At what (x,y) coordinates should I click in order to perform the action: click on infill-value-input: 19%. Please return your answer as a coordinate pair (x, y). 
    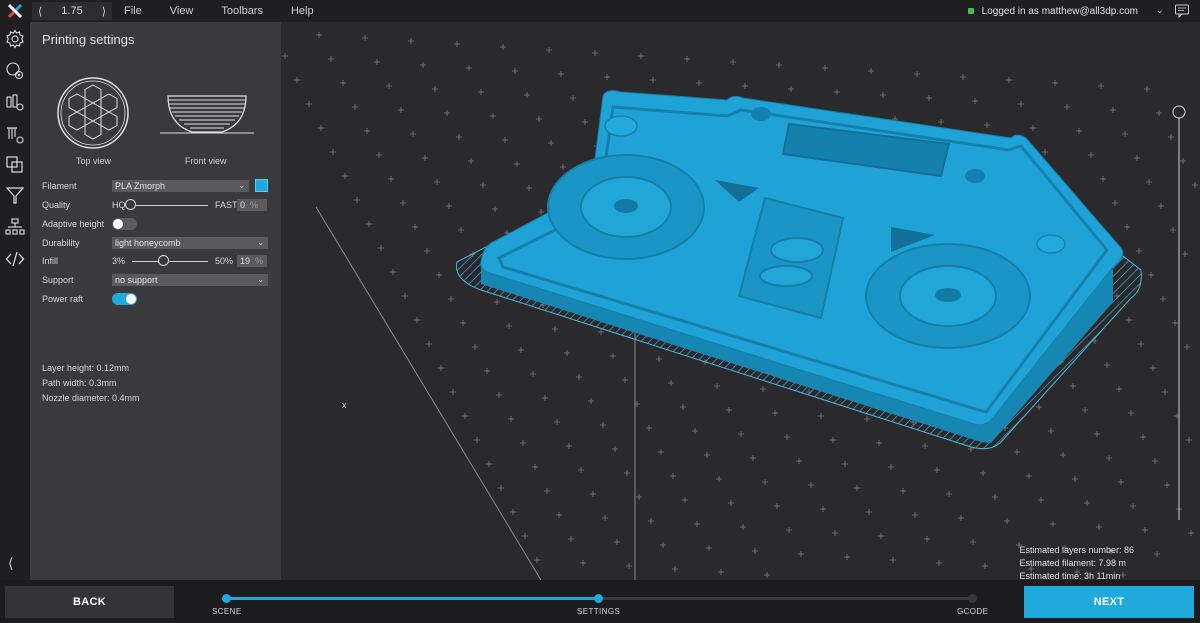
    Looking at the image, I should click on (252, 261).